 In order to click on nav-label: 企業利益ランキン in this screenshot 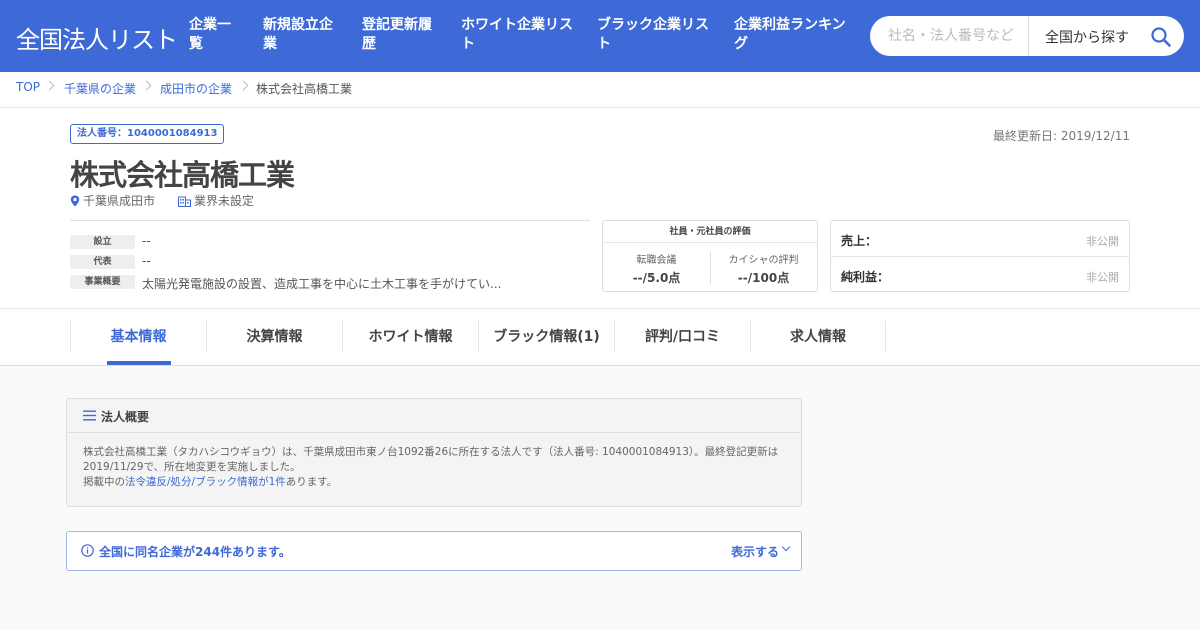, I will do `click(790, 25)`.